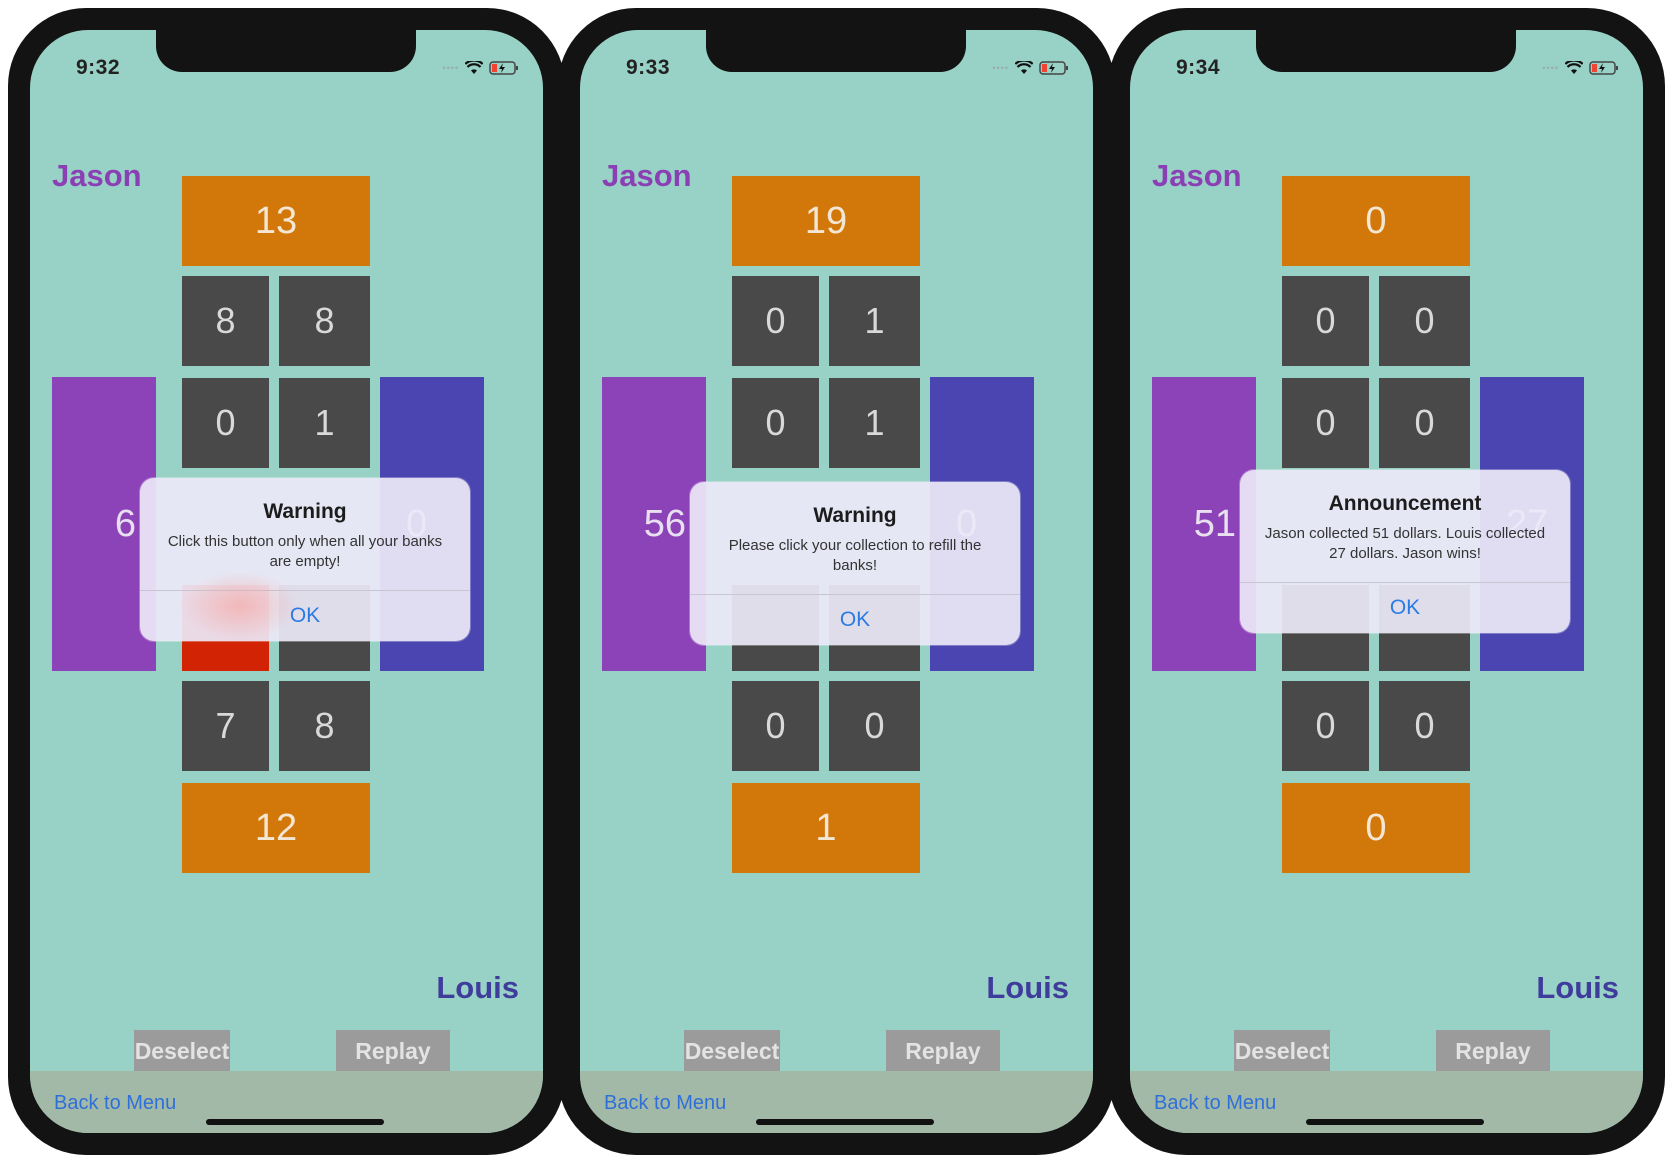 The height and width of the screenshot is (1162, 1672). I want to click on left-store-value: 56, so click(664, 523).